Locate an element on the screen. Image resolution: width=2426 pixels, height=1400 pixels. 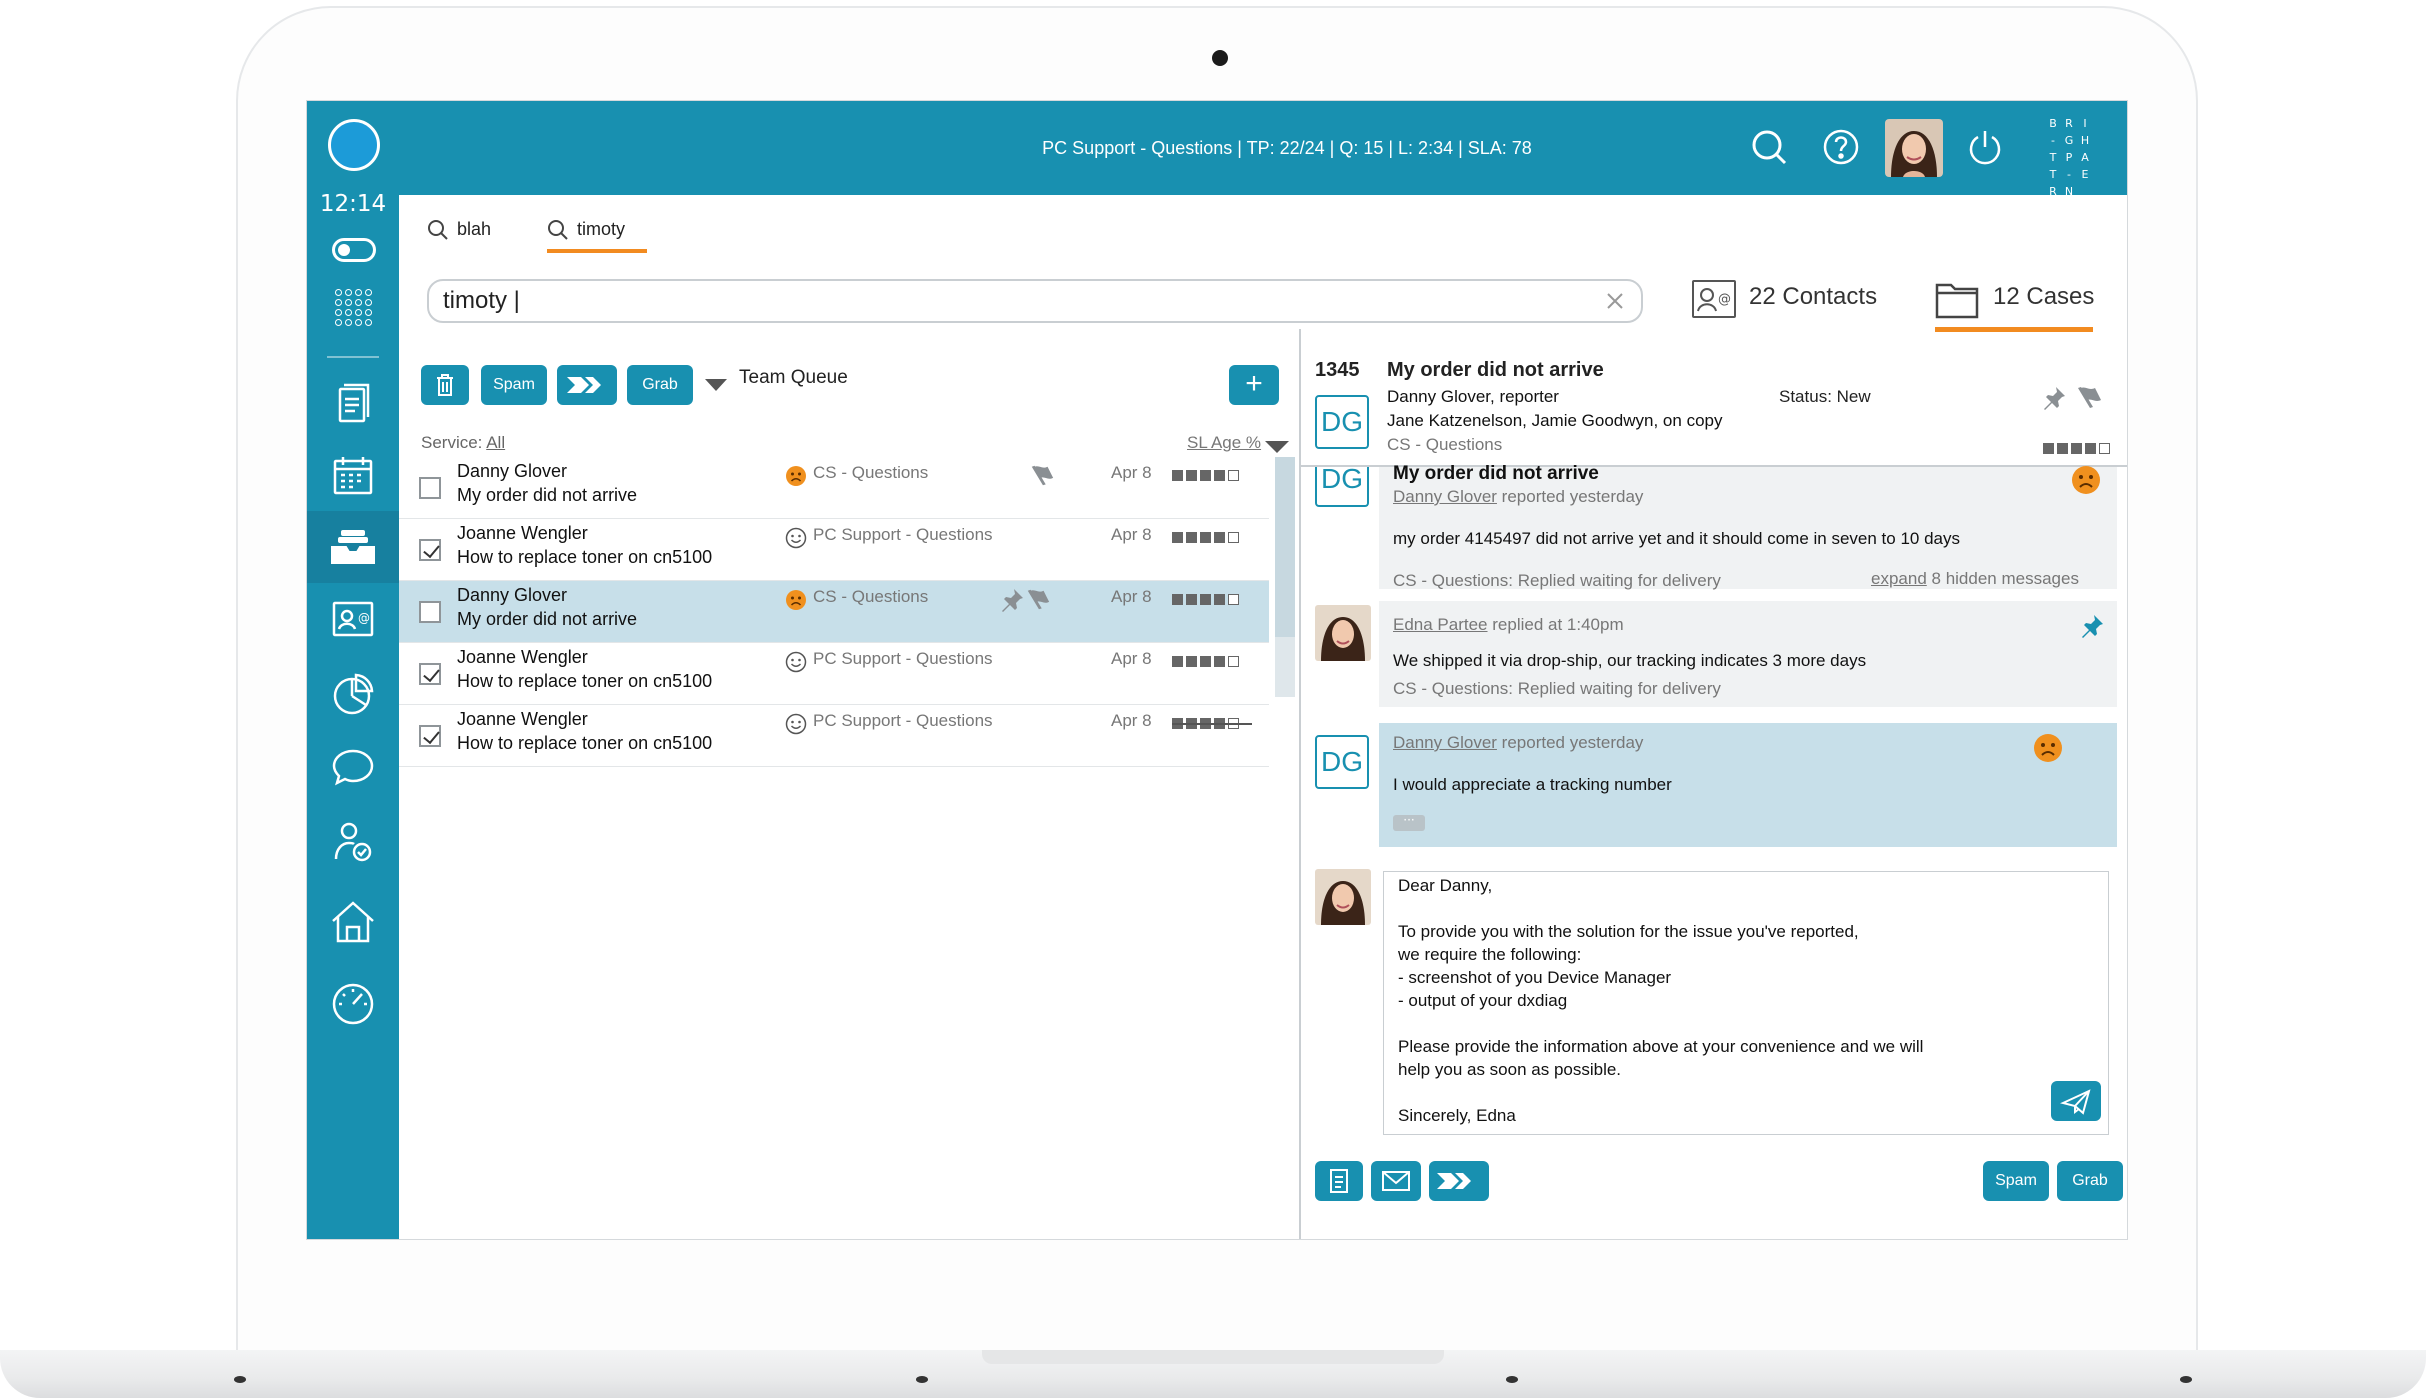
sort-caret is located at coordinates (1277, 447).